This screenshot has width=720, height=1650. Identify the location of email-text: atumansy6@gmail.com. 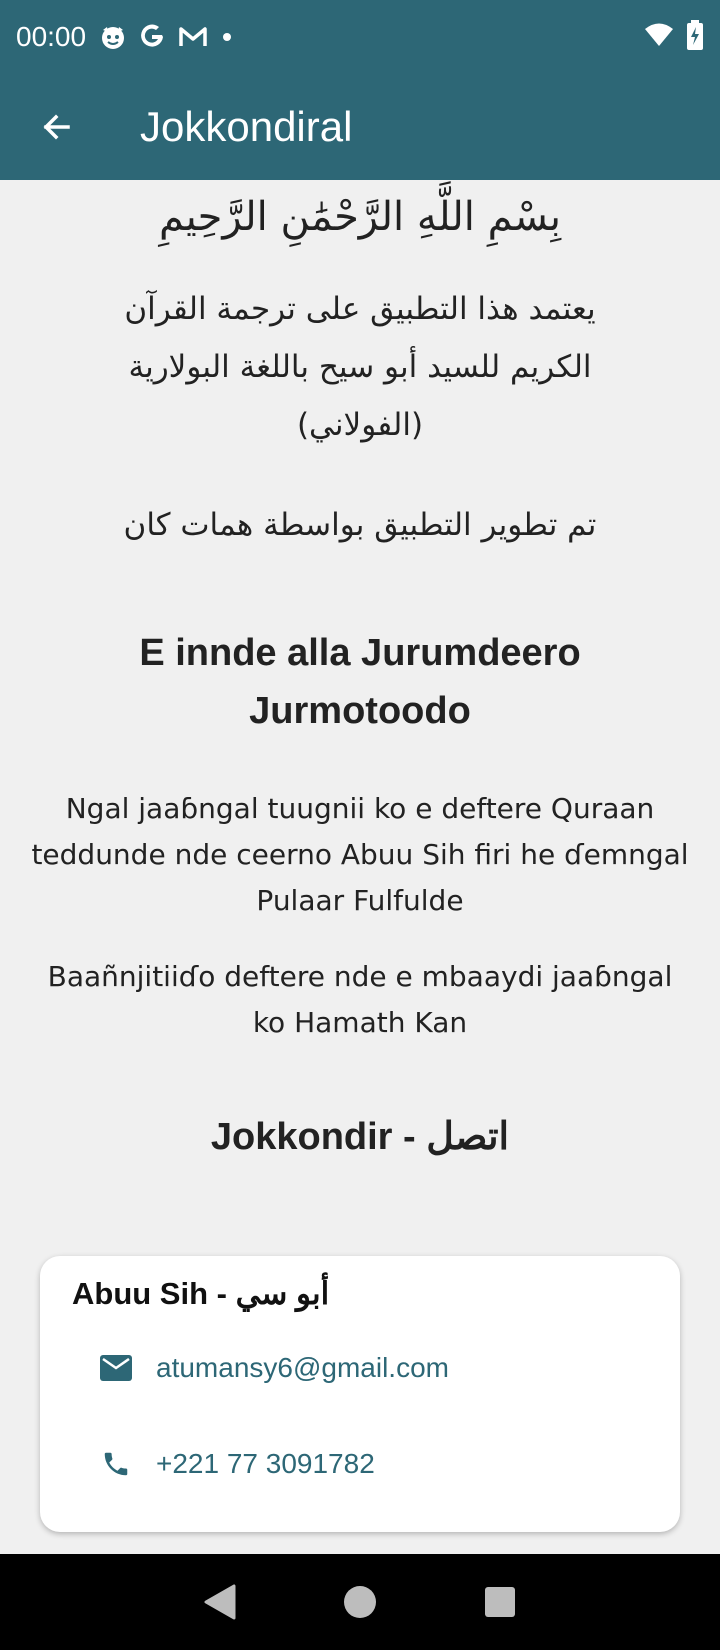
(302, 1367).